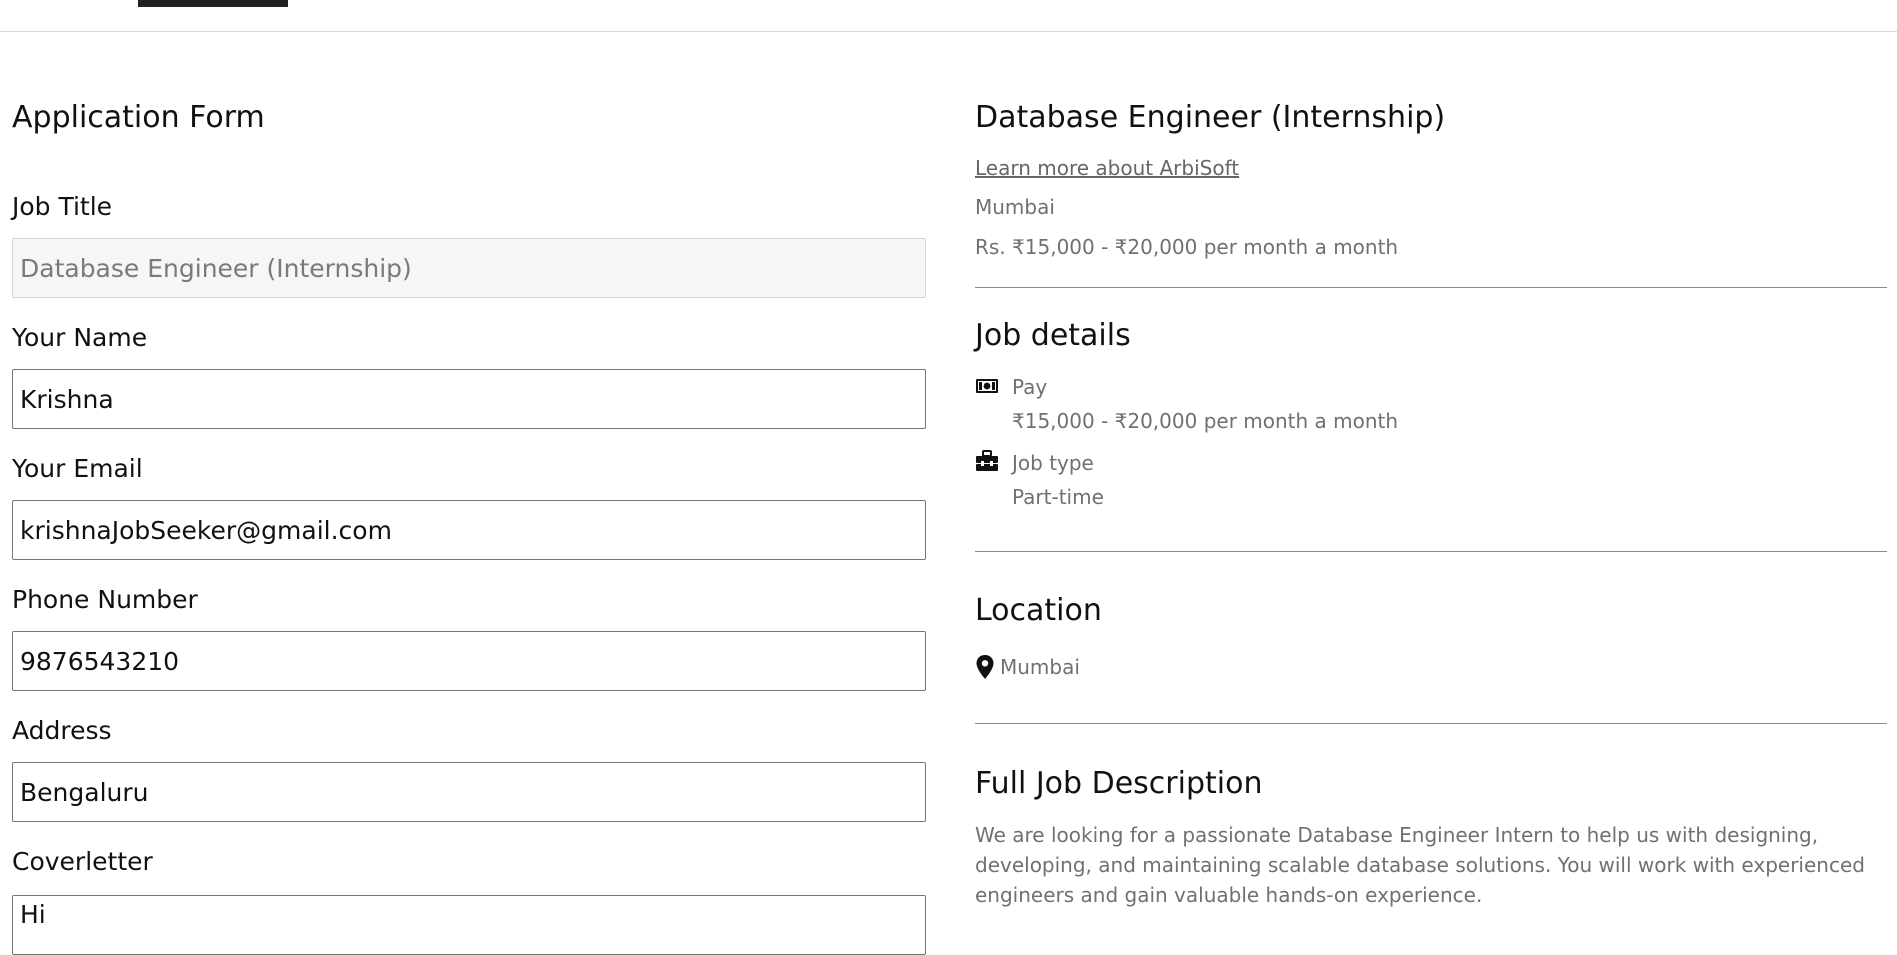 This screenshot has height=955, width=1897. Describe the element at coordinates (469, 661) in the screenshot. I see `phone-input` at that location.